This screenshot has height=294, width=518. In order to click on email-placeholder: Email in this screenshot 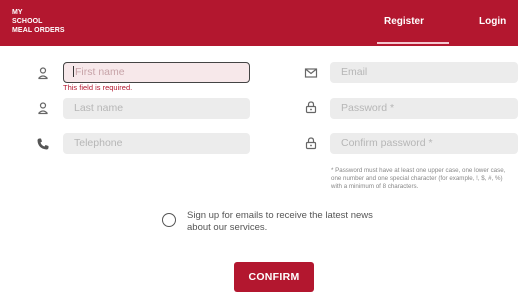, I will do `click(354, 72)`.